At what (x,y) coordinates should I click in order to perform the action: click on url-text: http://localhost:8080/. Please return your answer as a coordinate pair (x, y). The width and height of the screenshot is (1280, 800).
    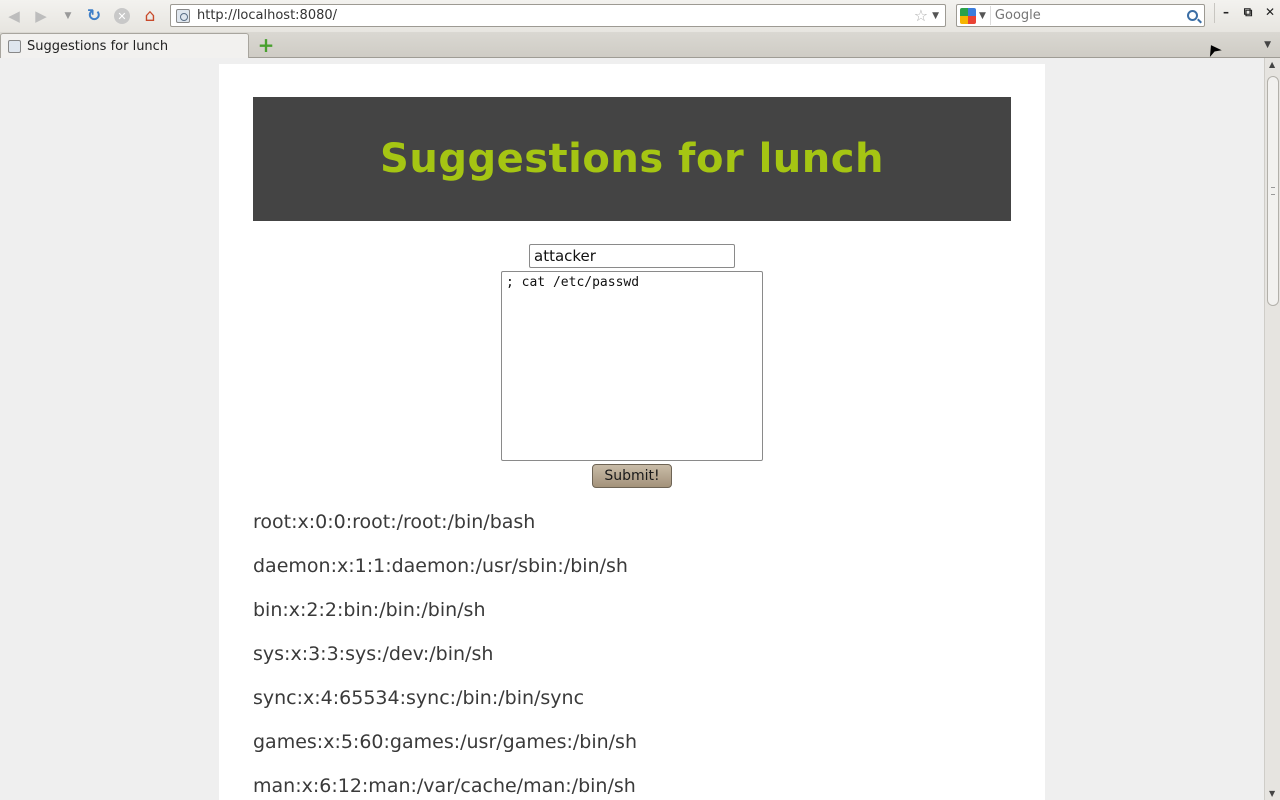
    Looking at the image, I should click on (555, 15).